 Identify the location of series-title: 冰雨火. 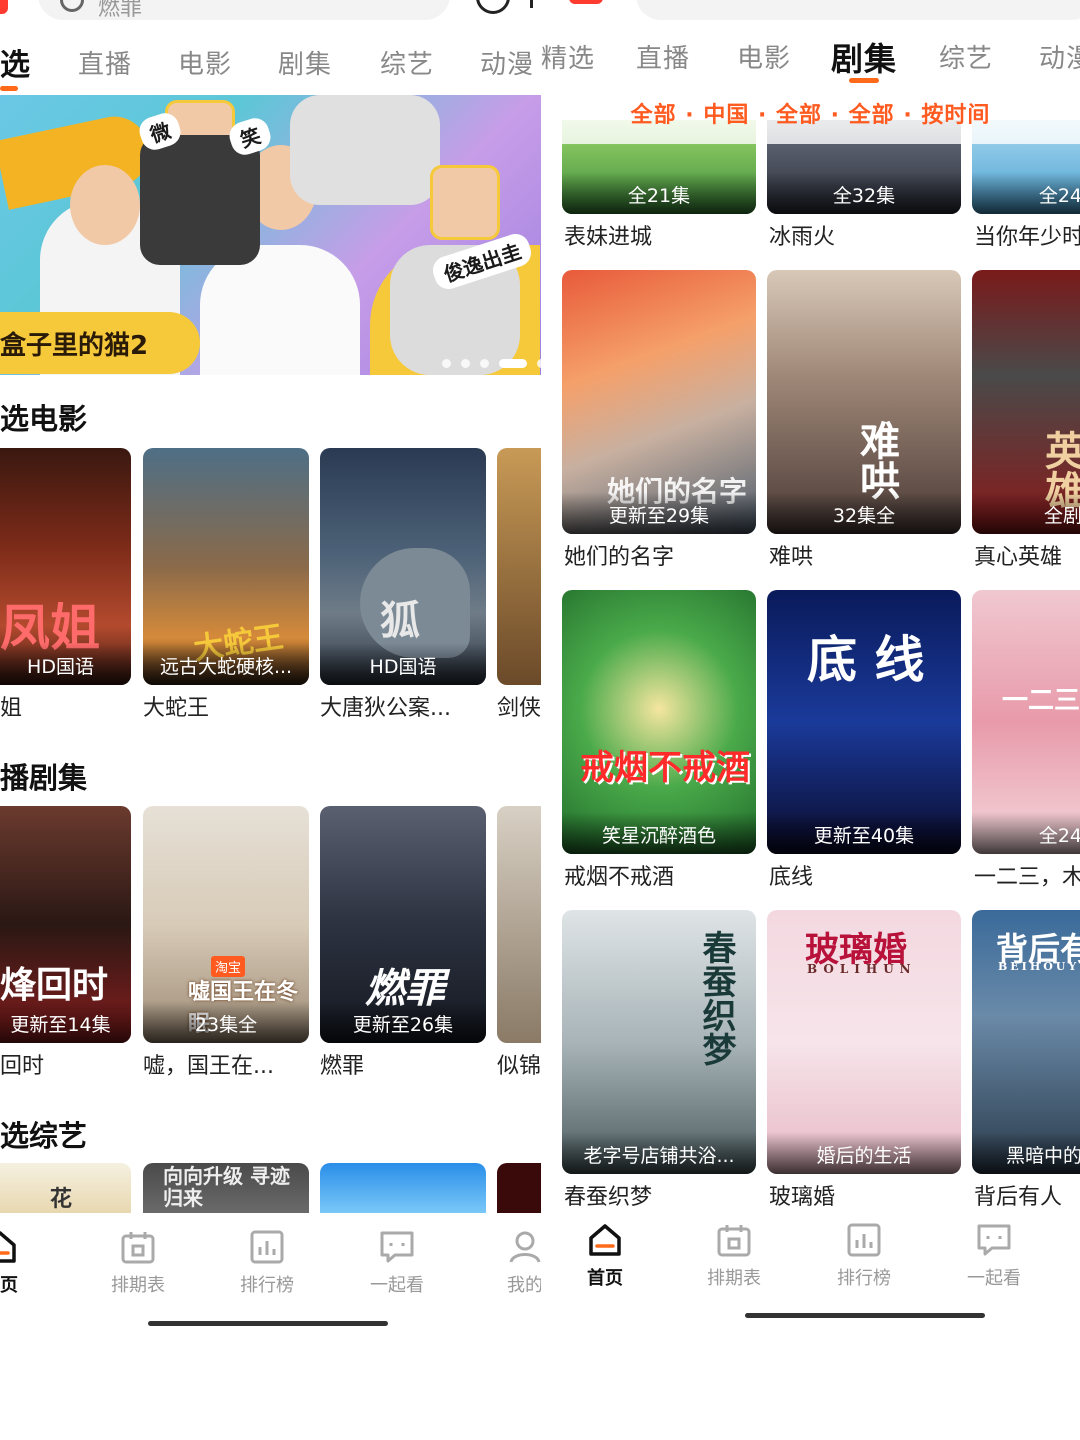
(866, 235).